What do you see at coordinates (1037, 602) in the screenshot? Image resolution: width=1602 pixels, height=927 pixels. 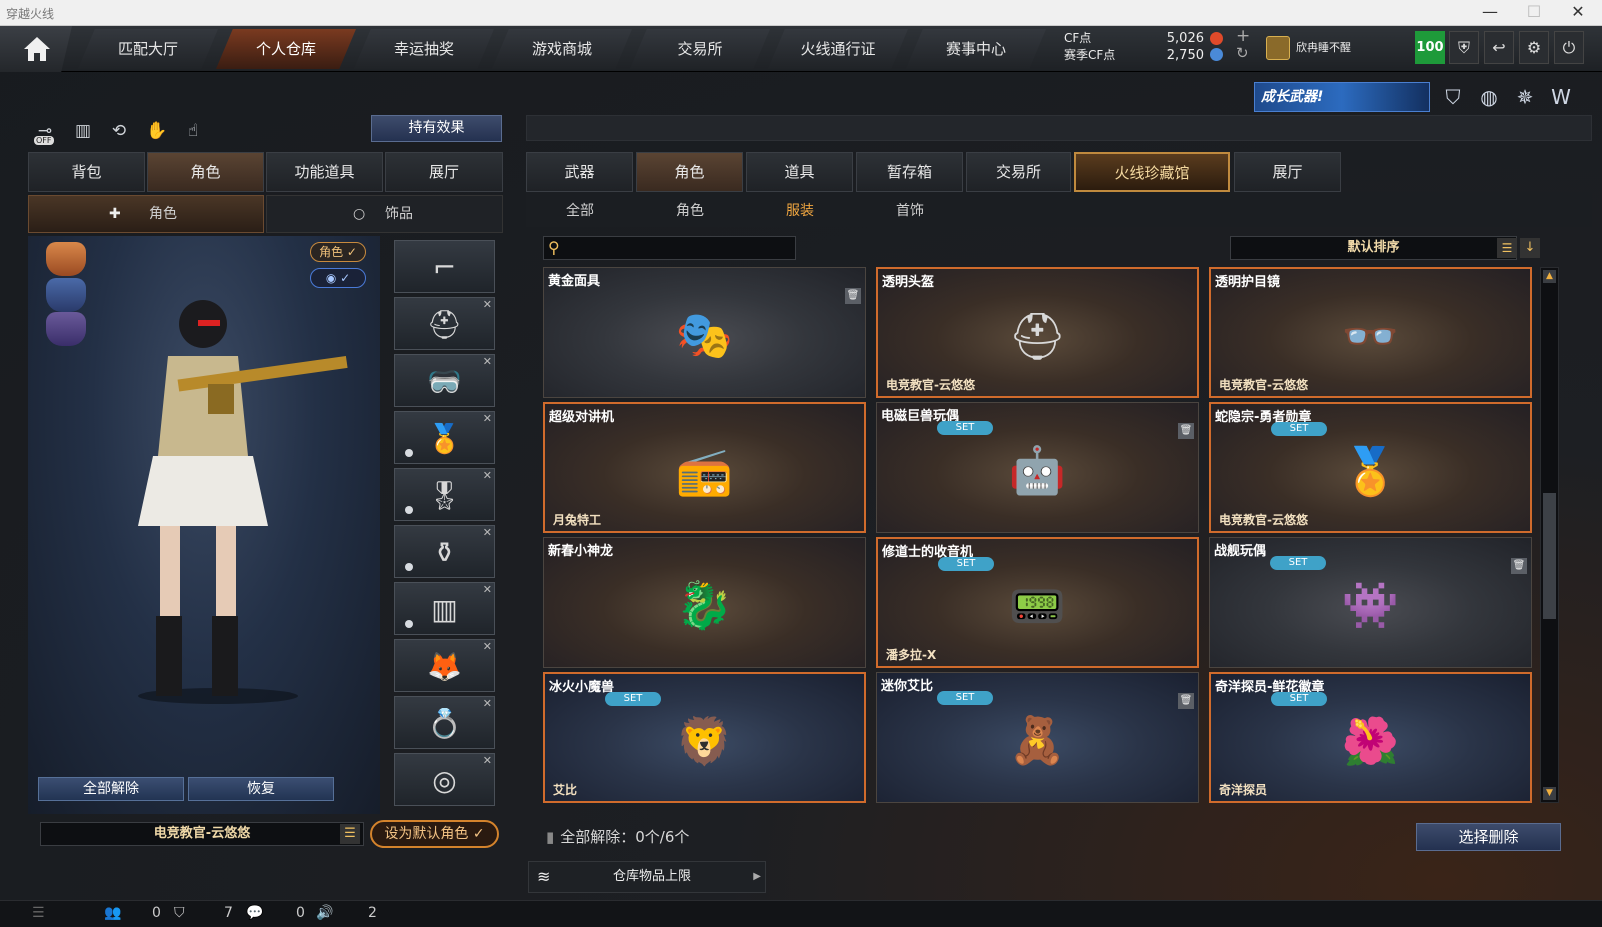 I see `item-card: 修道士的收音机 📟 SET 潘多拉-X` at bounding box center [1037, 602].